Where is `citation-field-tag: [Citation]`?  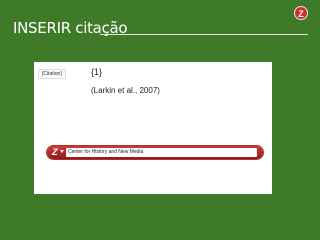
citation-field-tag: [Citation] is located at coordinates (52, 74).